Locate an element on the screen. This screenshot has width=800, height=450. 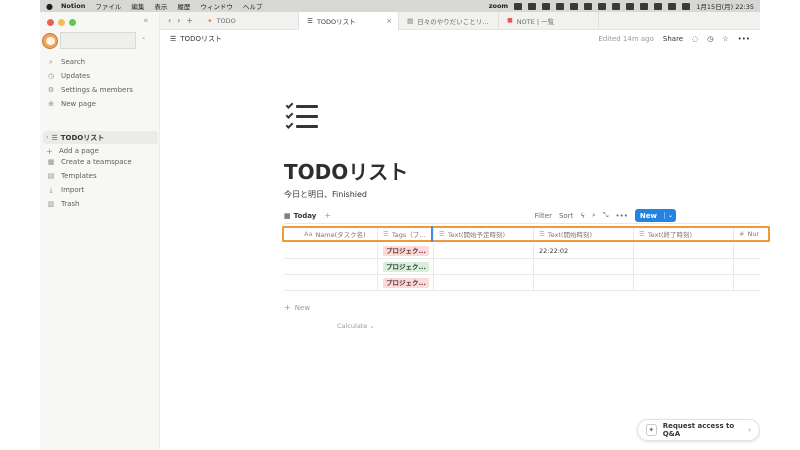
favorite-star-icon: ☆ is located at coordinates (725, 39).